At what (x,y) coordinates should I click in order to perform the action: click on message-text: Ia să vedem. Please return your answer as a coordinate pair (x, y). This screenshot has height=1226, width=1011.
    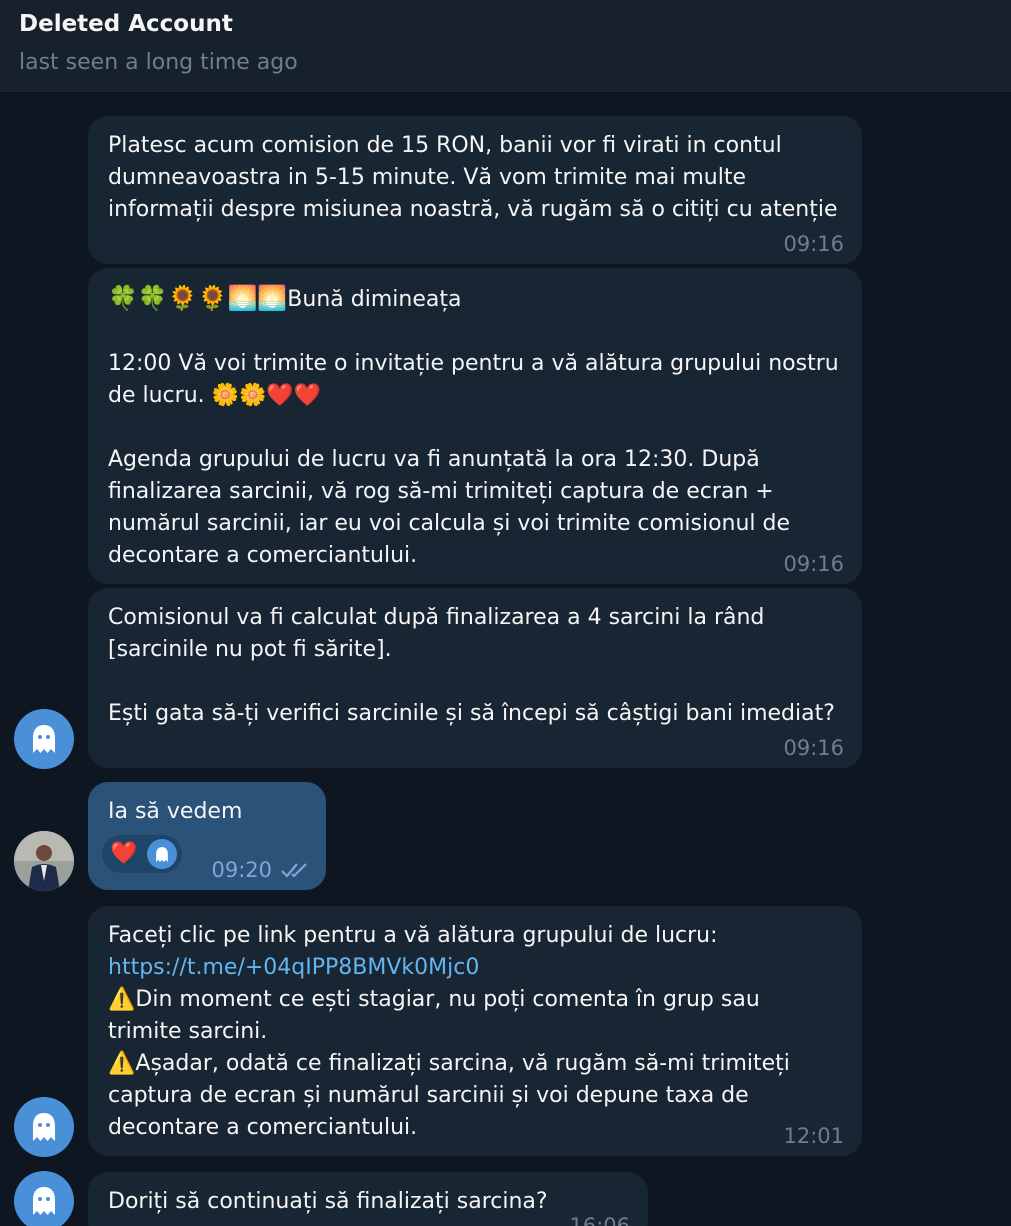
    Looking at the image, I should click on (175, 811).